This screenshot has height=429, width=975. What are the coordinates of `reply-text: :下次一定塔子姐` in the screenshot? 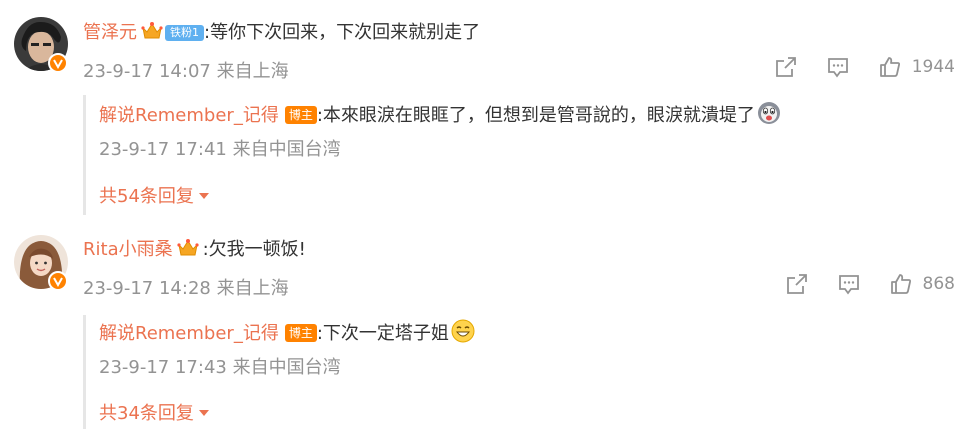 It's located at (382, 333).